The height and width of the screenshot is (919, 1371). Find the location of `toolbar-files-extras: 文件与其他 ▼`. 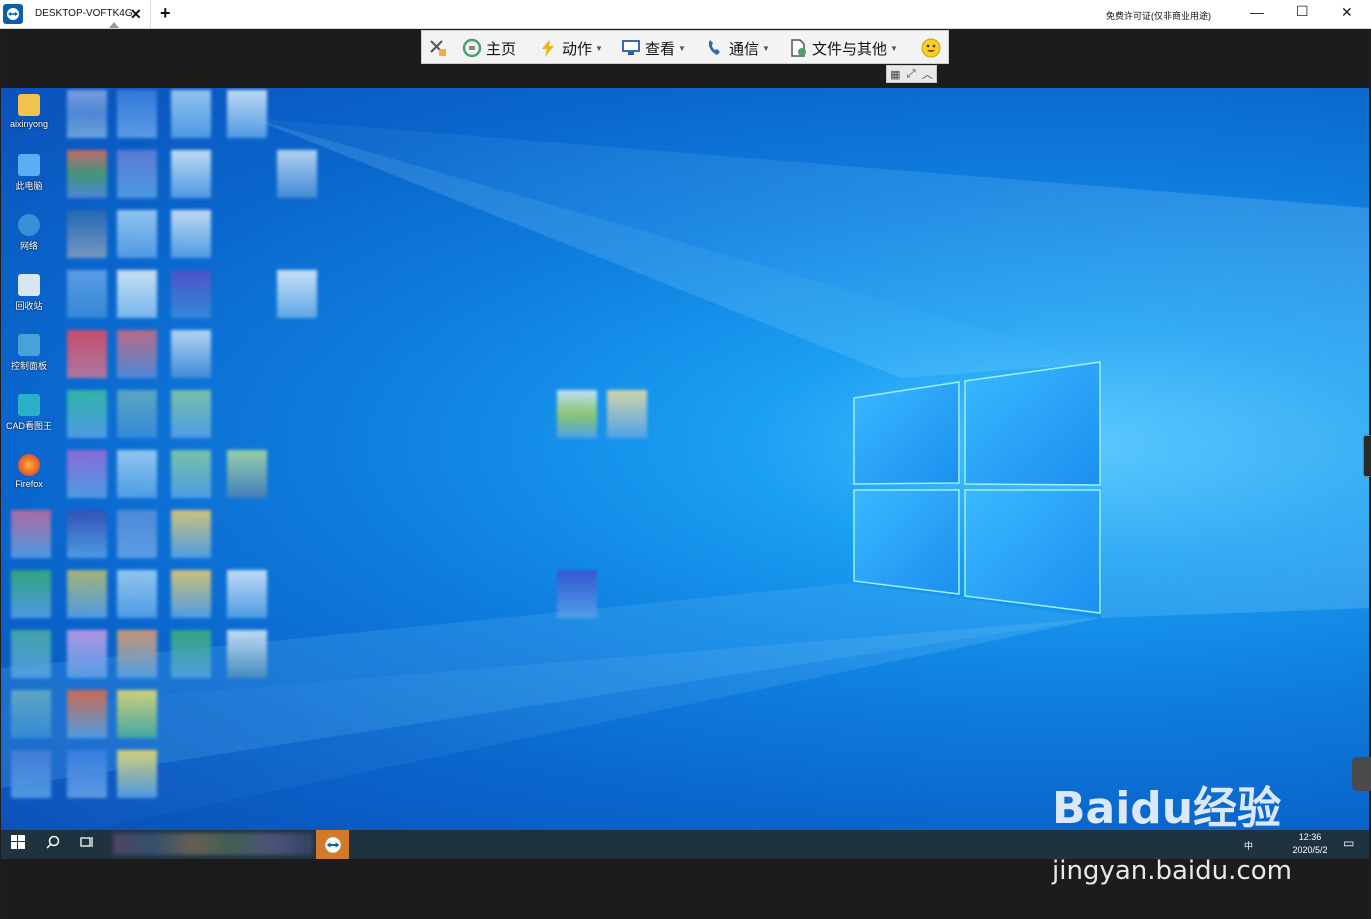

toolbar-files-extras: 文件与其他 ▼ is located at coordinates (843, 48).